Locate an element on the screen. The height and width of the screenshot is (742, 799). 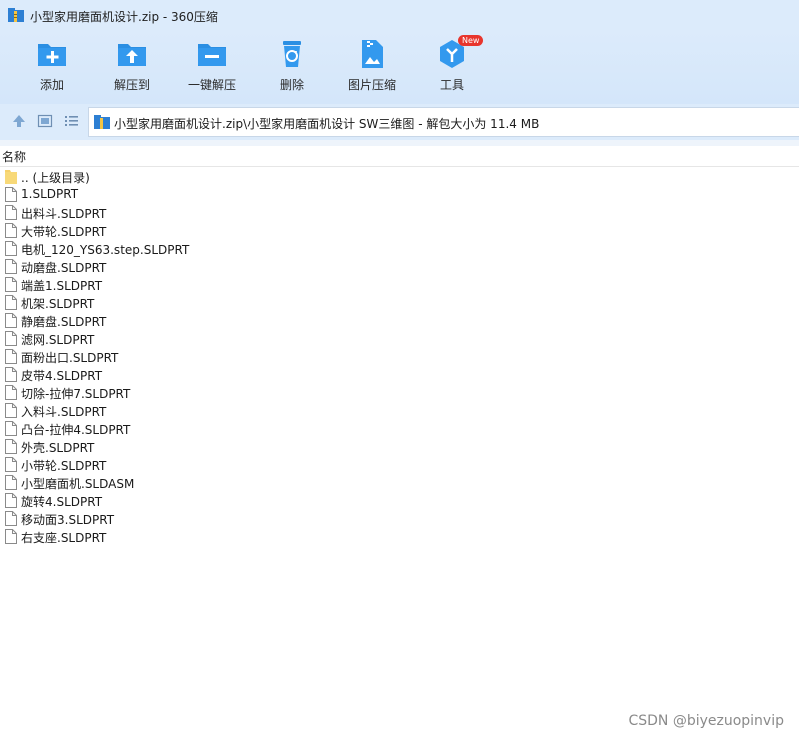
watermark: CSDN @biyezuopinvip is located at coordinates (706, 721).